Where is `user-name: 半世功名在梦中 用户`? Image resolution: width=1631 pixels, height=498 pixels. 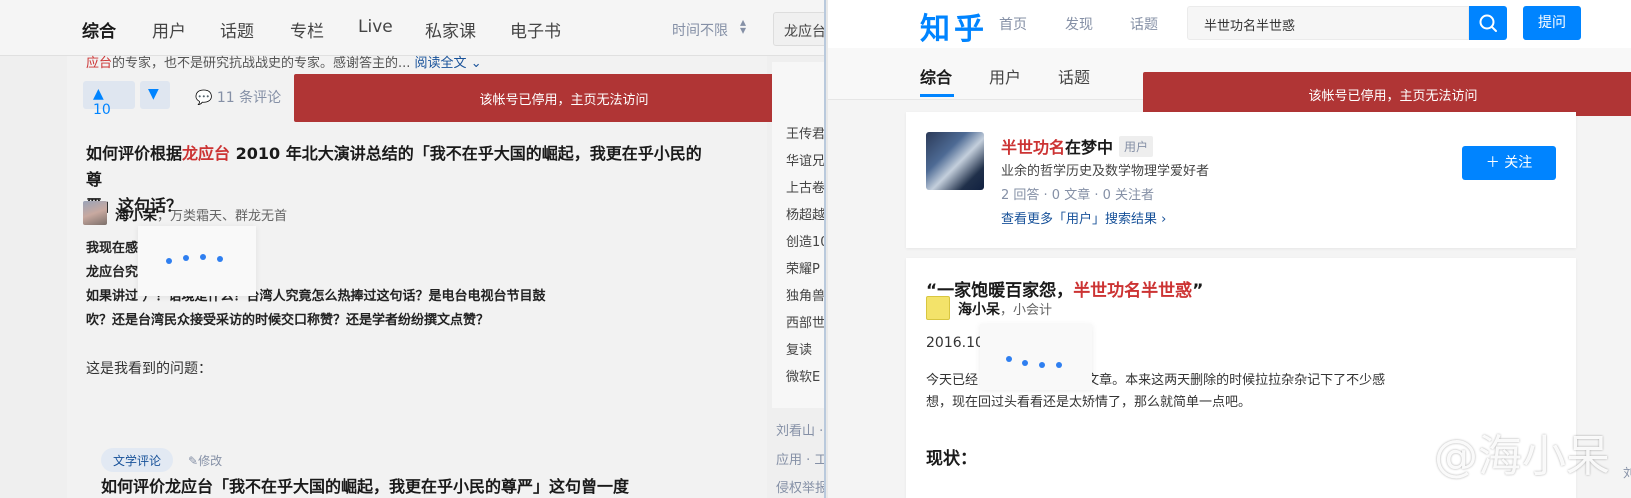 user-name: 半世功名在梦中 用户 is located at coordinates (1077, 146).